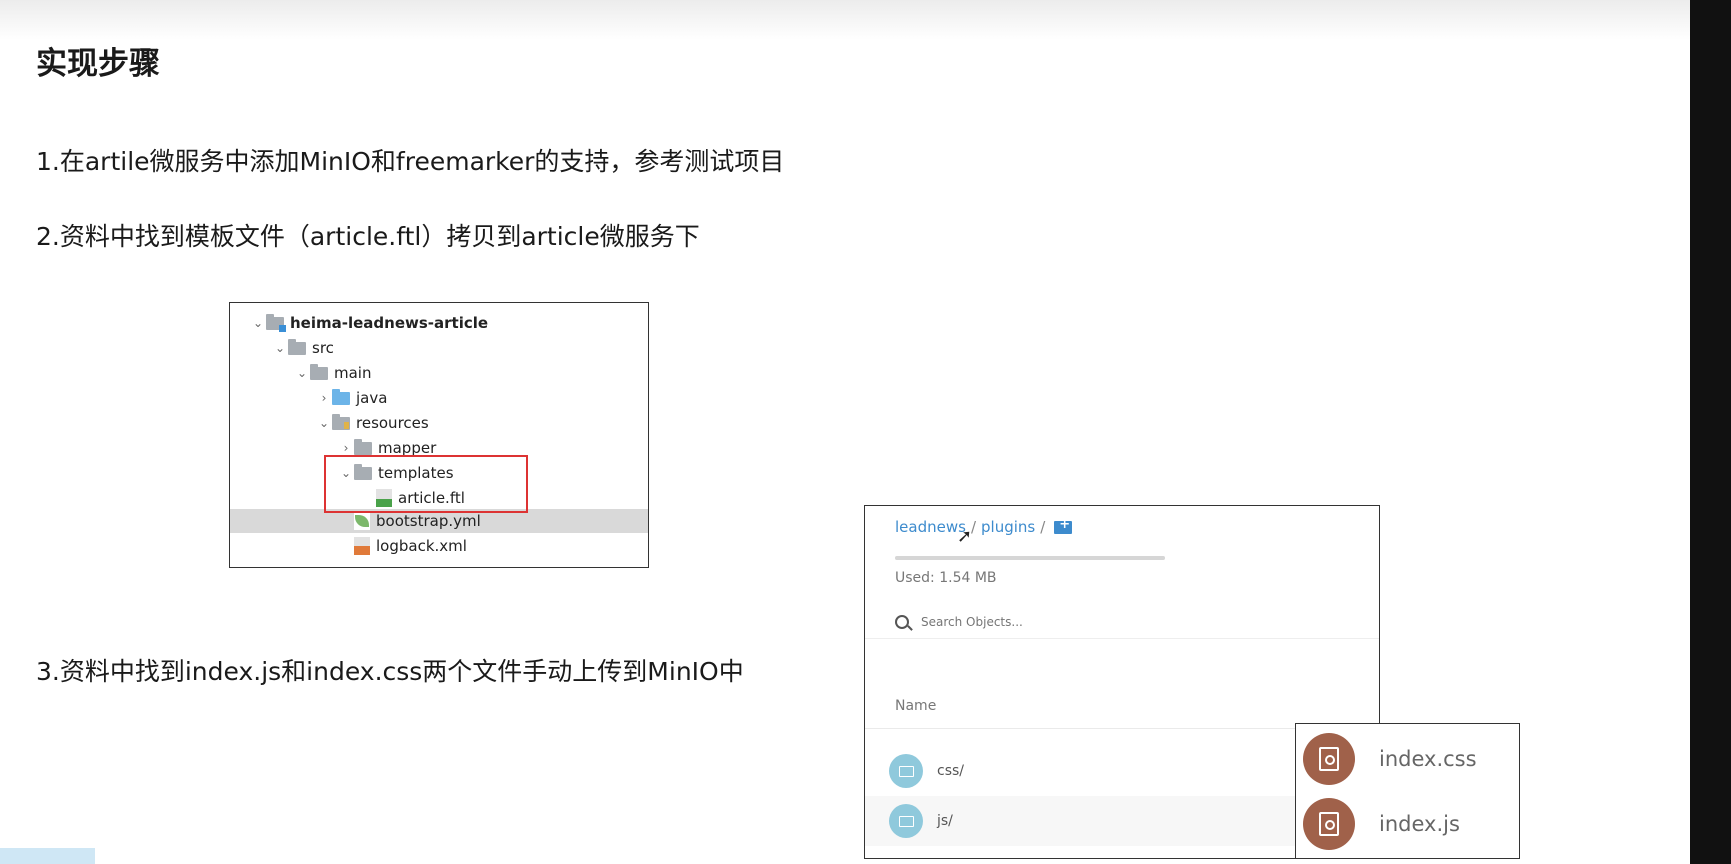 This screenshot has width=1731, height=864. I want to click on file-name: index.js, so click(1419, 824).